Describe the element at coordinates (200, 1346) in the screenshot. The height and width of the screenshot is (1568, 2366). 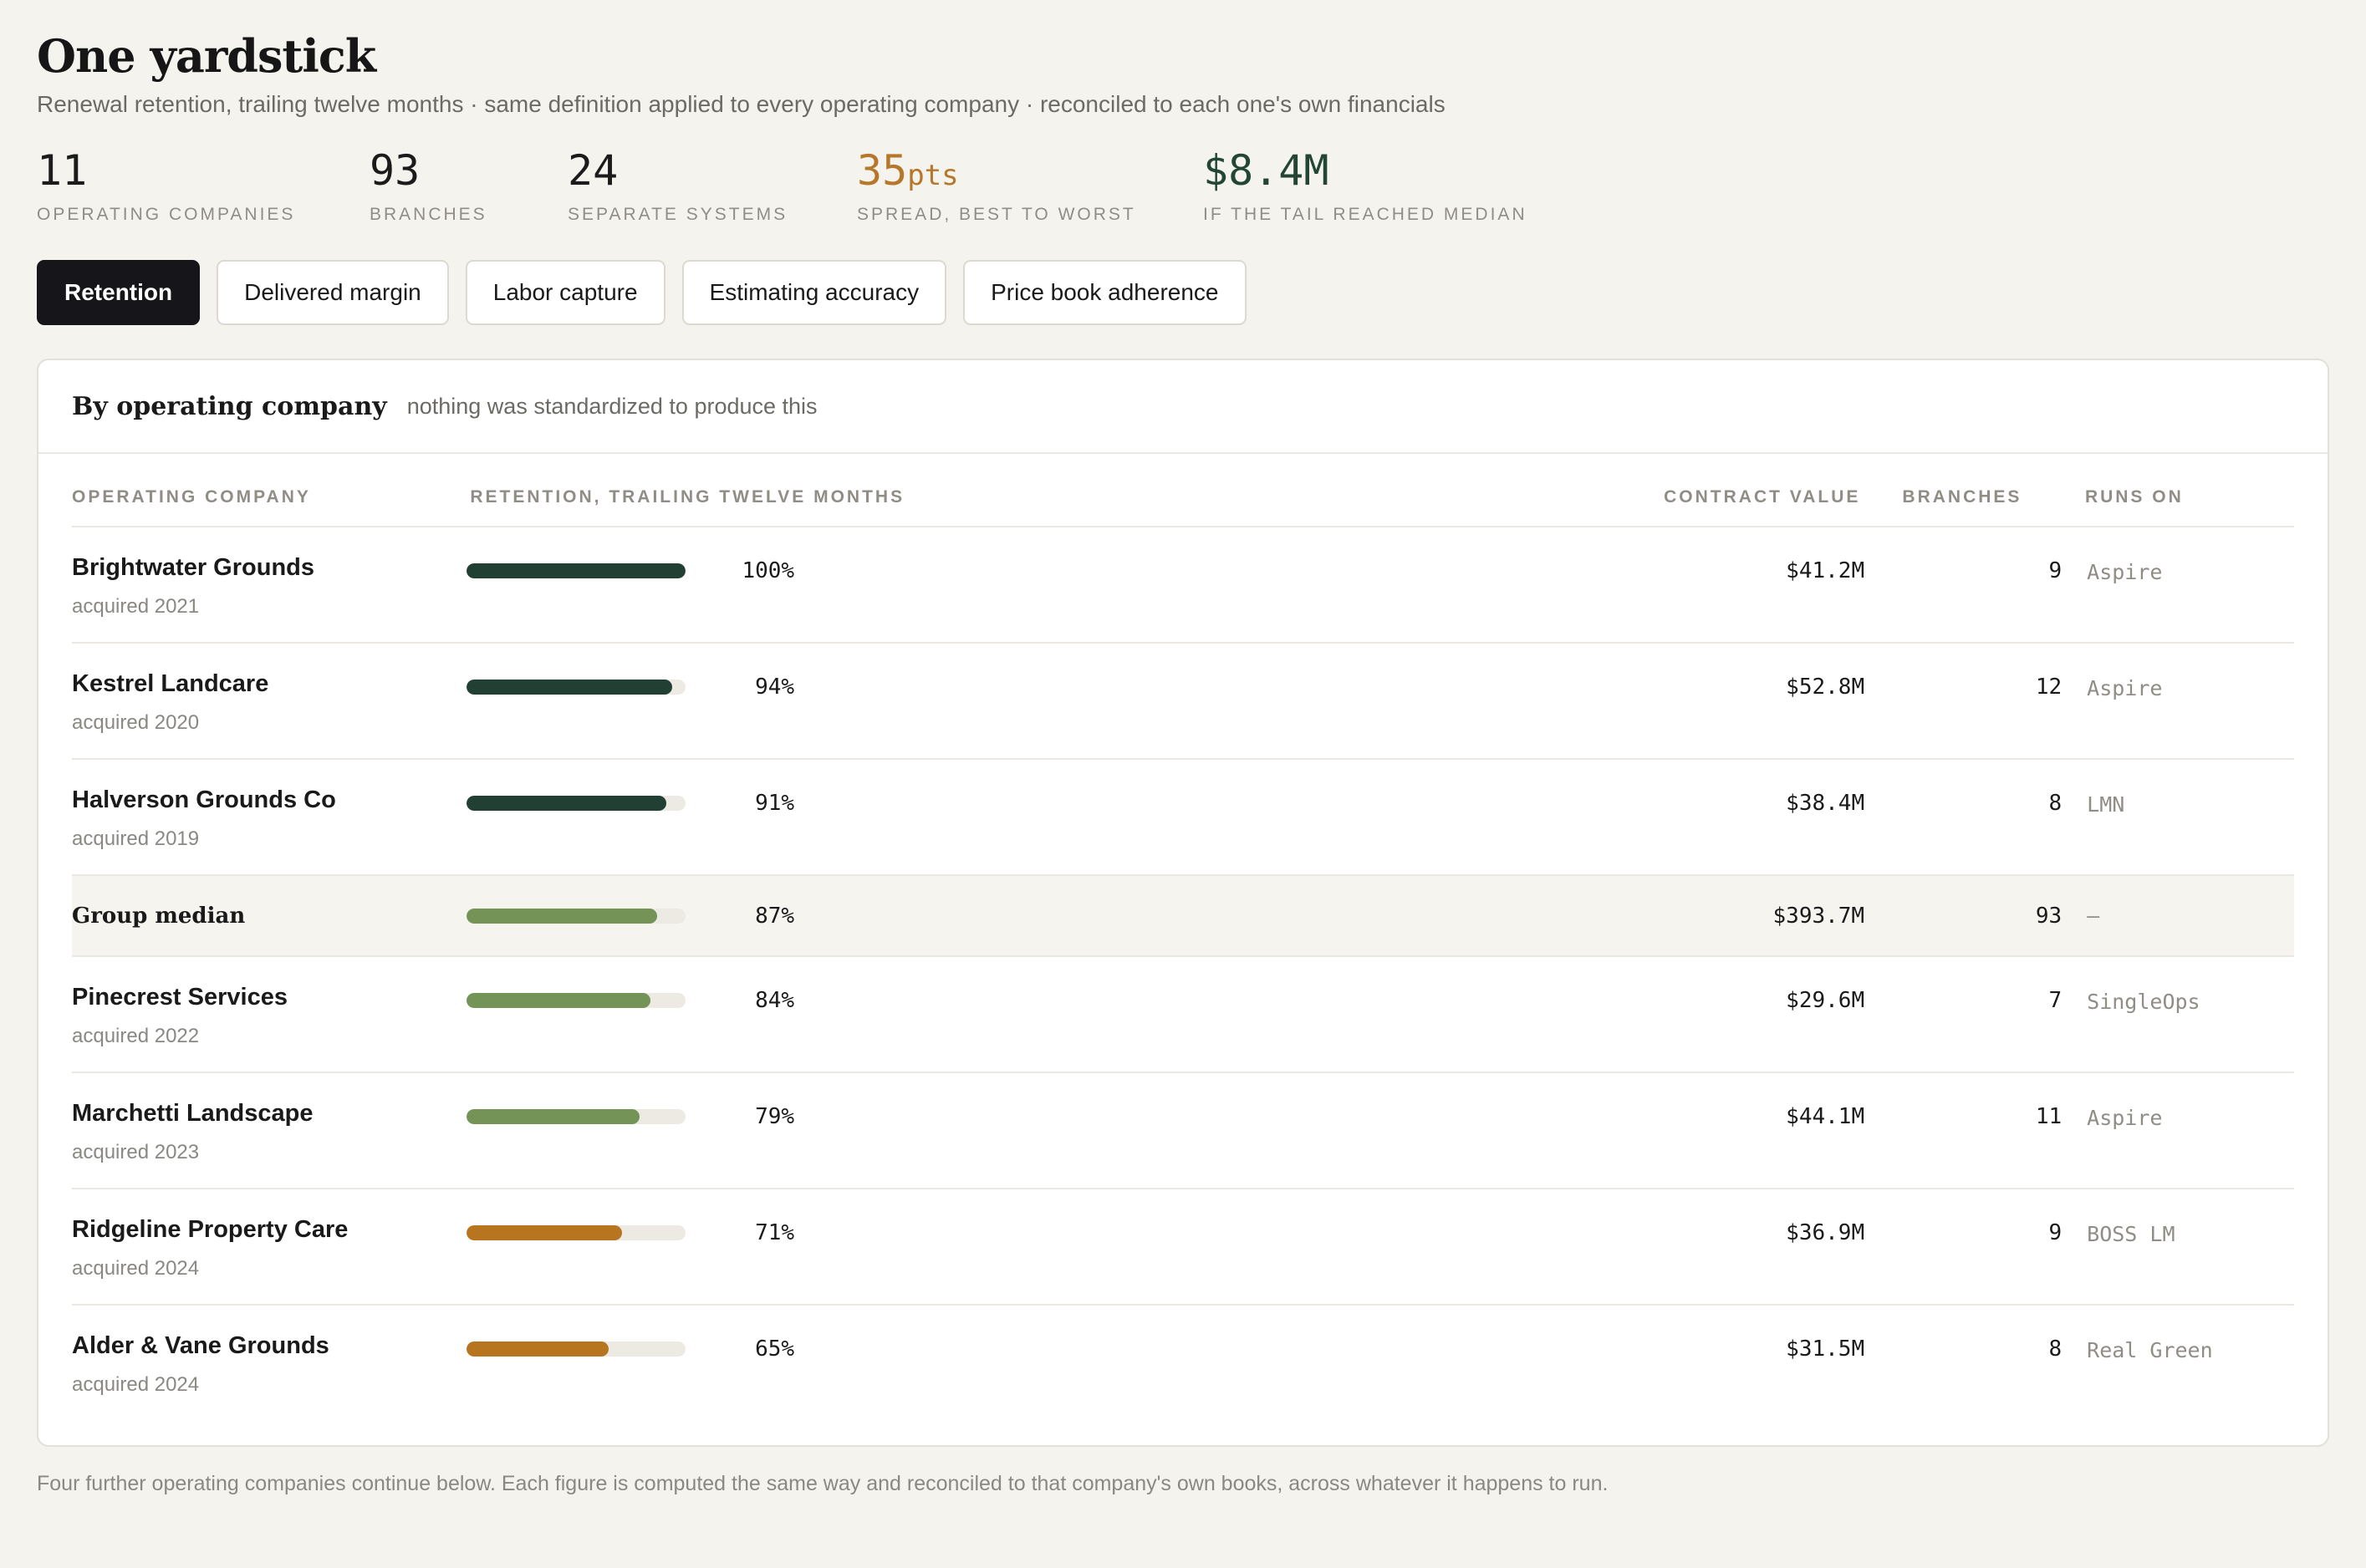
I see `company-name: Alder & Vane Grounds` at that location.